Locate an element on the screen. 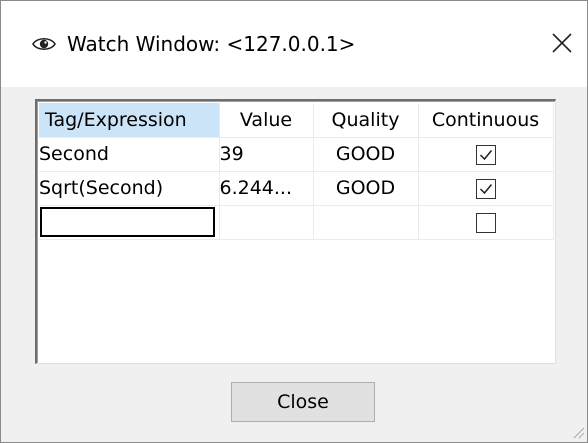  value-cell is located at coordinates (266, 222).